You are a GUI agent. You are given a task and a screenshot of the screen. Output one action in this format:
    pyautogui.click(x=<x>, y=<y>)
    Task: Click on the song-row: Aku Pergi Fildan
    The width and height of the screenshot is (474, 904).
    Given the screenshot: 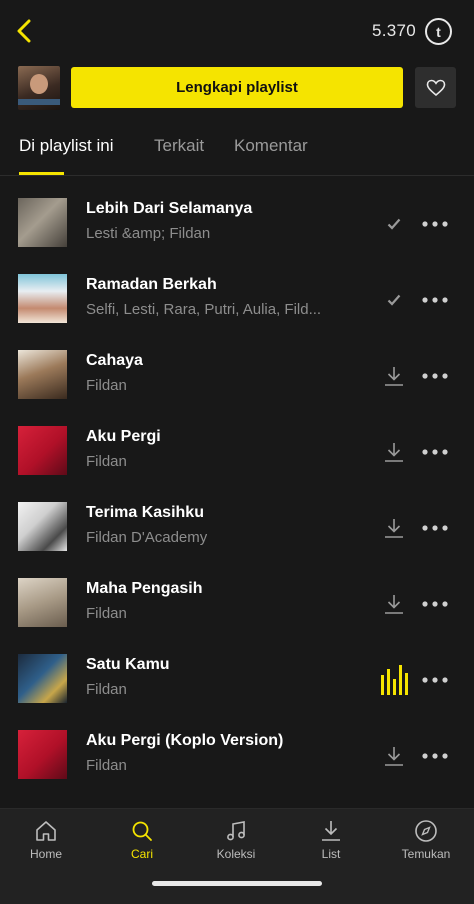 What is the action you would take?
    pyautogui.click(x=237, y=452)
    